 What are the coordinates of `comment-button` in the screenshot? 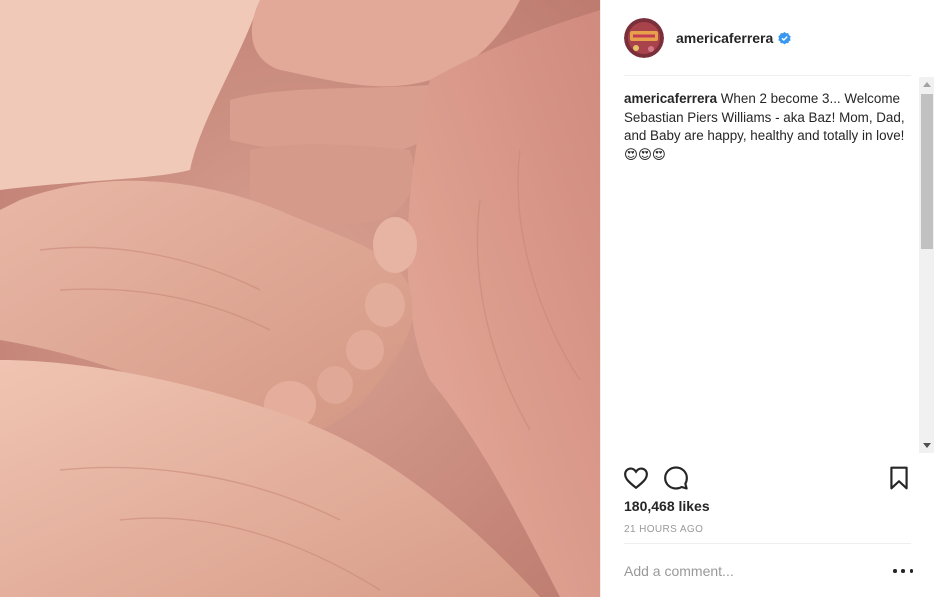 It's located at (676, 478).